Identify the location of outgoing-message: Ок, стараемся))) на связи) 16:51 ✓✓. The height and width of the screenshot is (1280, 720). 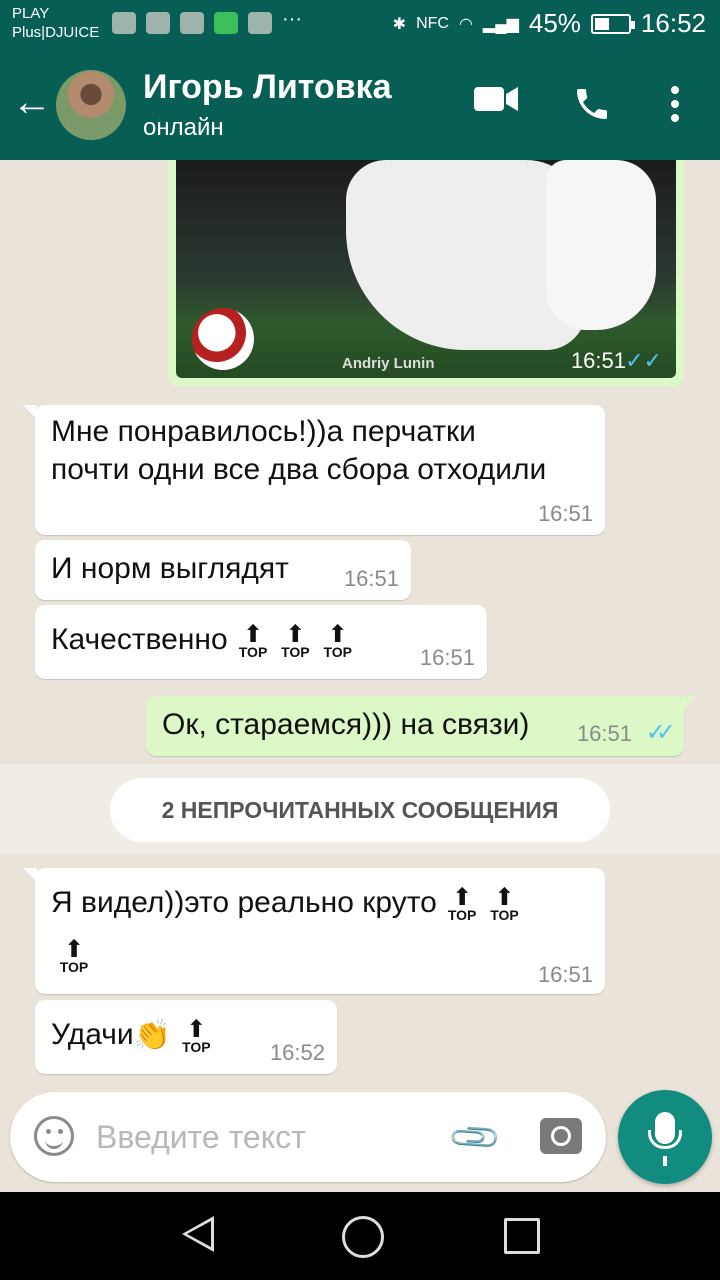
(421, 726).